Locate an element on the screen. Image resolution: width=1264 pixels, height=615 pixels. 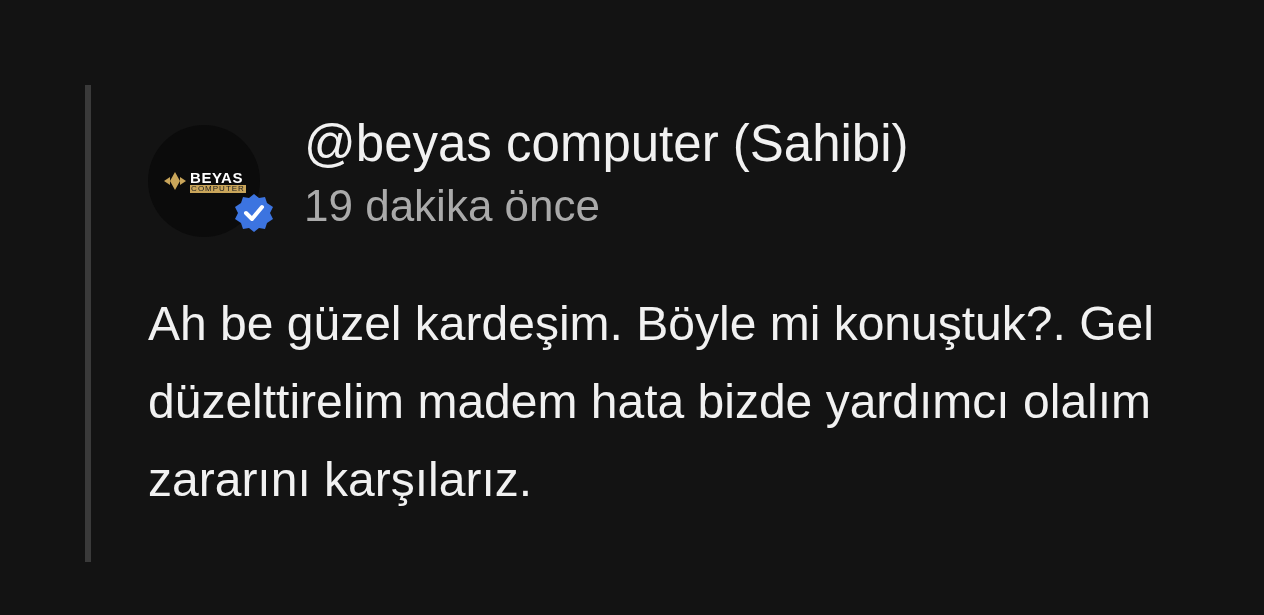
author-name: @beyas computer (Sahibi) is located at coordinates (606, 144).